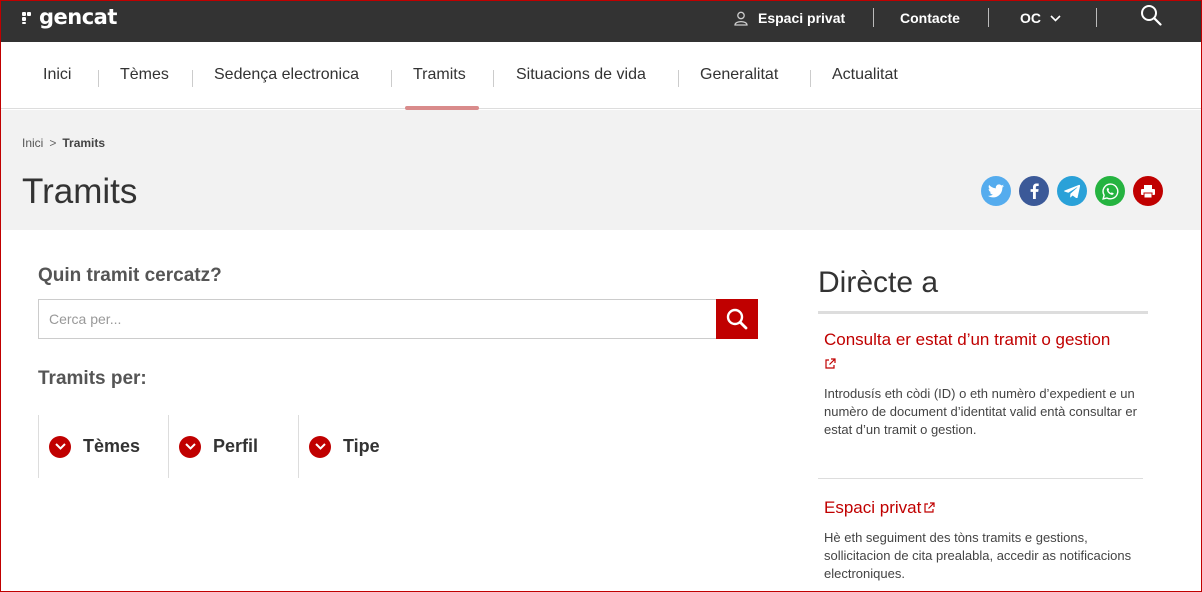 The height and width of the screenshot is (592, 1202). I want to click on contact-link: Contacte, so click(930, 18).